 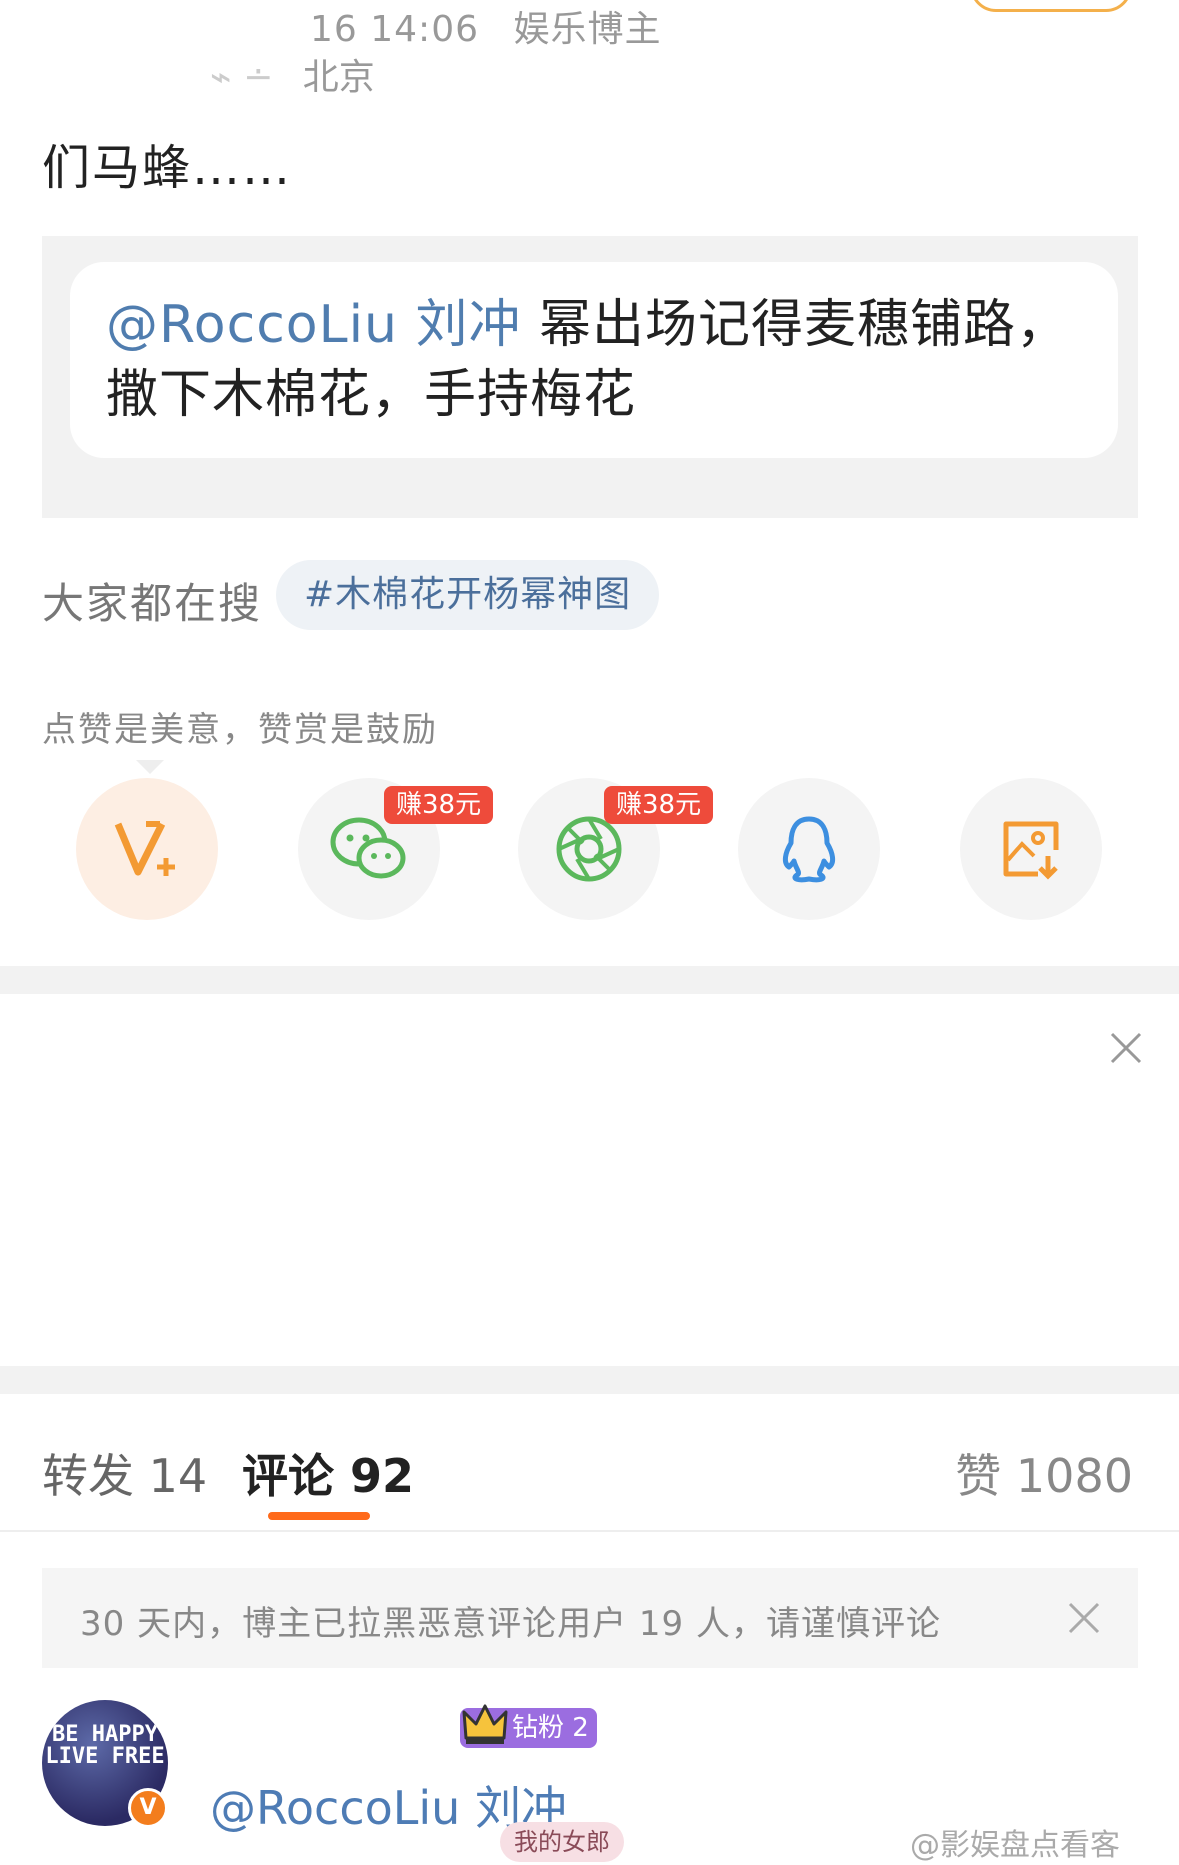 What do you see at coordinates (328, 1473) in the screenshot?
I see `tab-comment: 评论 92` at bounding box center [328, 1473].